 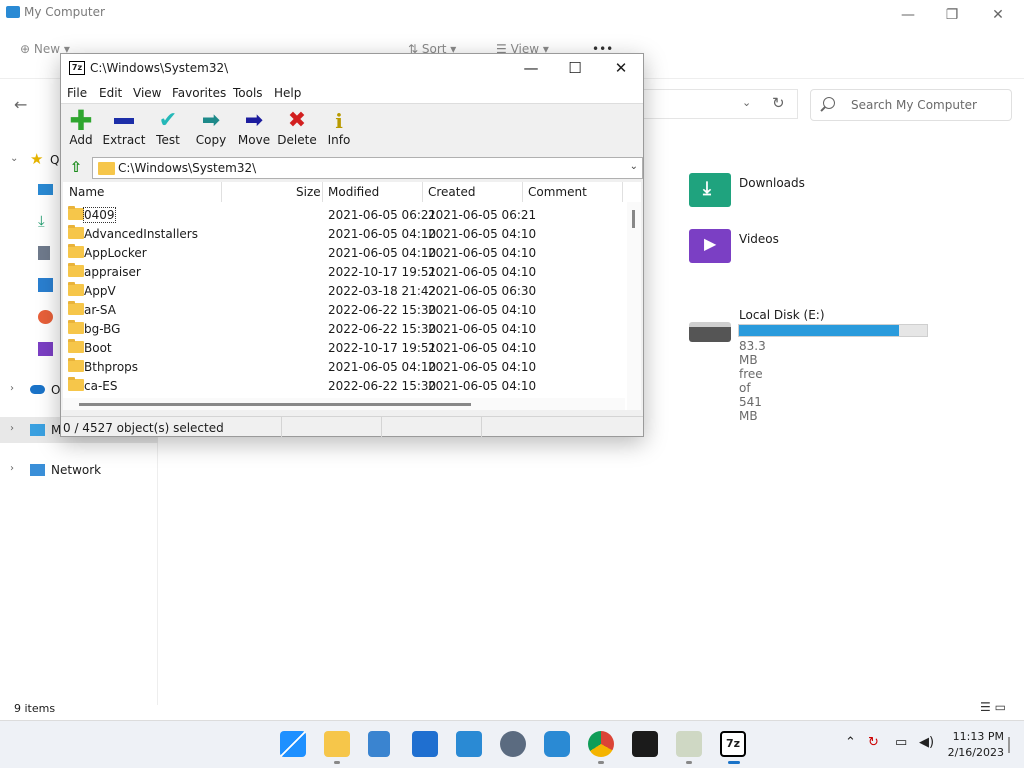 What do you see at coordinates (287, 93) in the screenshot?
I see `menu-help: Help` at bounding box center [287, 93].